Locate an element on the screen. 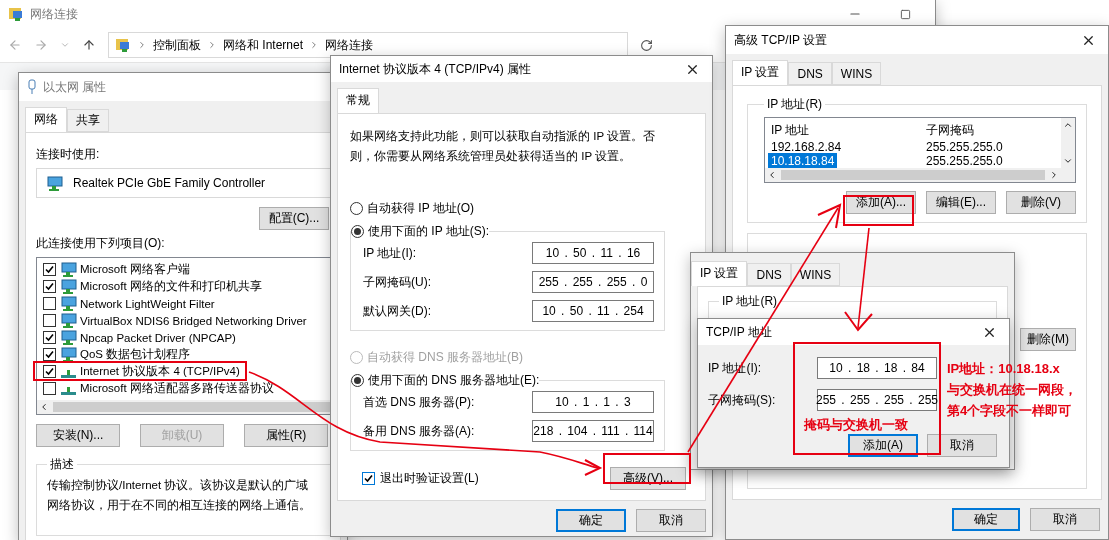 The height and width of the screenshot is (540, 1109). scroll-down-icon is located at coordinates (1068, 161).